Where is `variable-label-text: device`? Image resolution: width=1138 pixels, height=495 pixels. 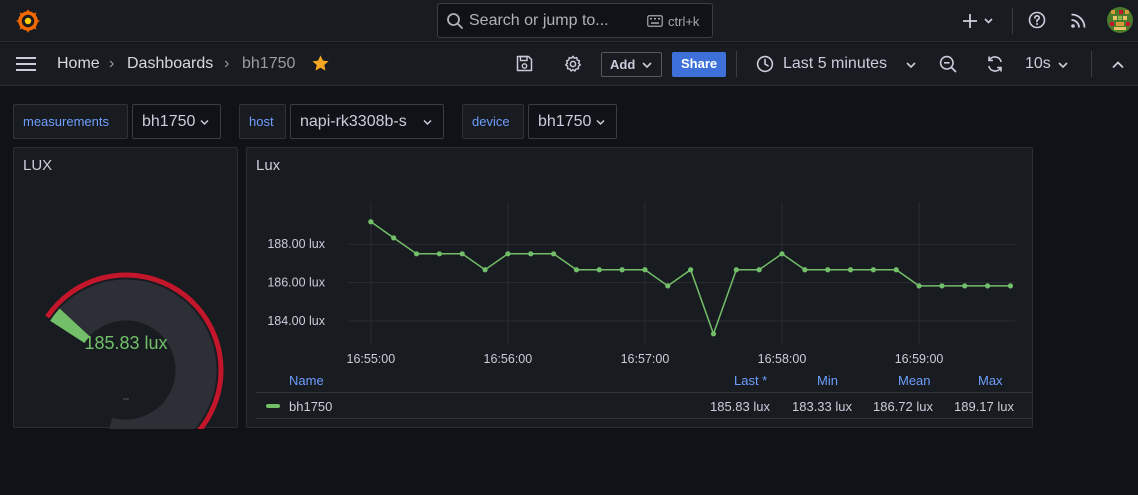 variable-label-text: device is located at coordinates (491, 121).